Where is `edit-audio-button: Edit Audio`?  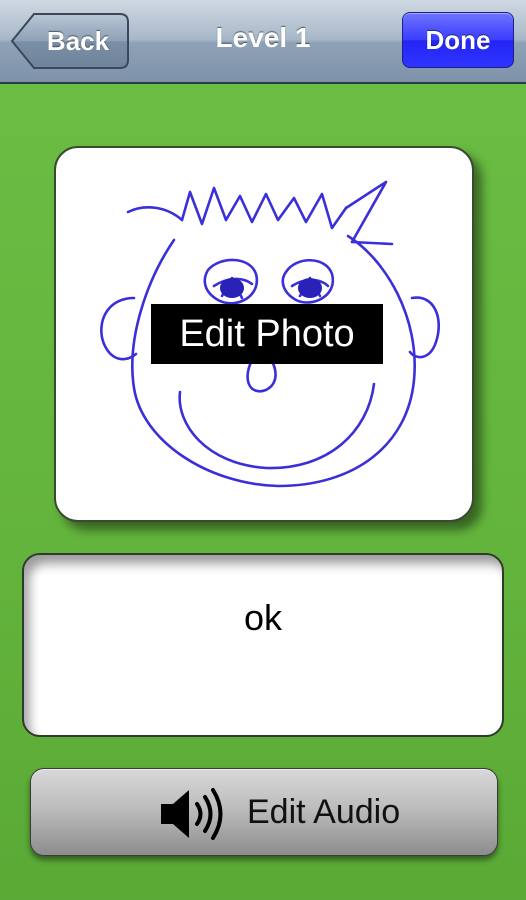
edit-audio-button: Edit Audio is located at coordinates (264, 812).